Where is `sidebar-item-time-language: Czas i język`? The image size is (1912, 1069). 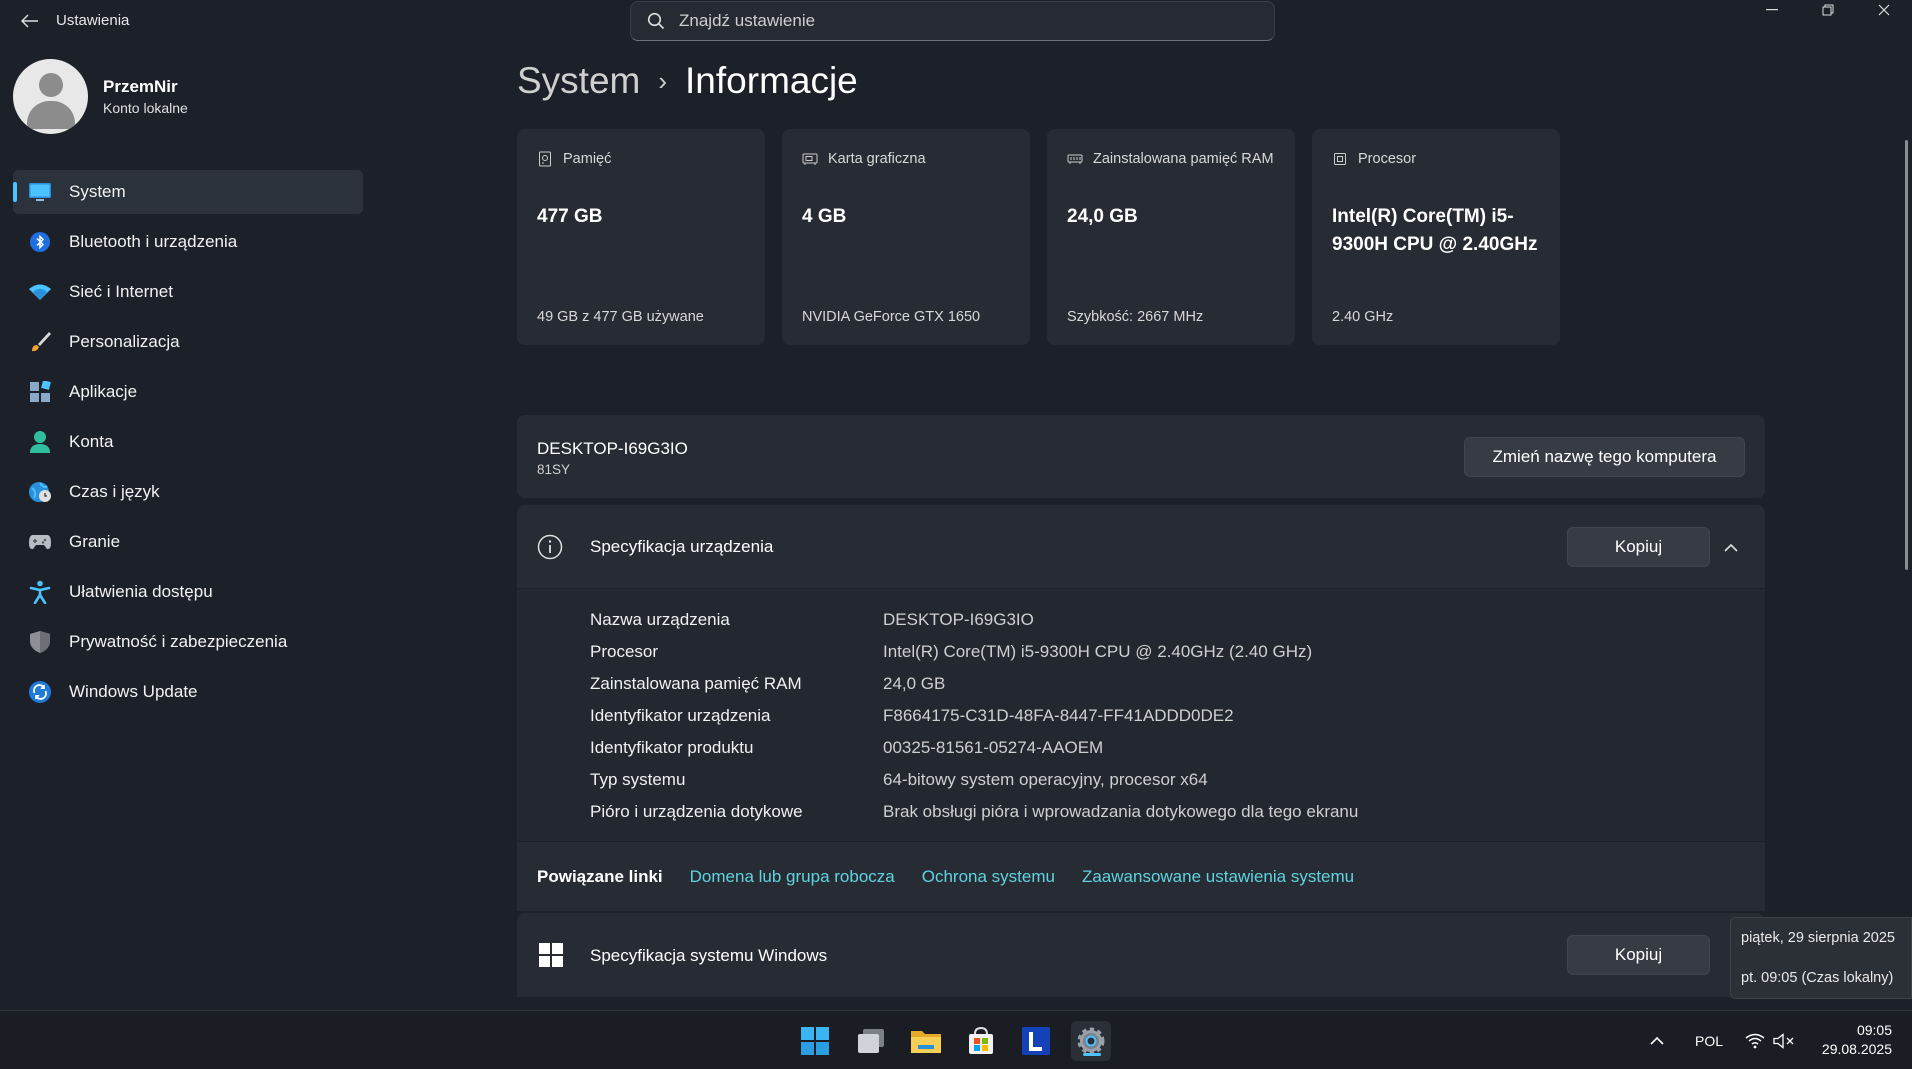
sidebar-item-time-language: Czas i język is located at coordinates (188, 492).